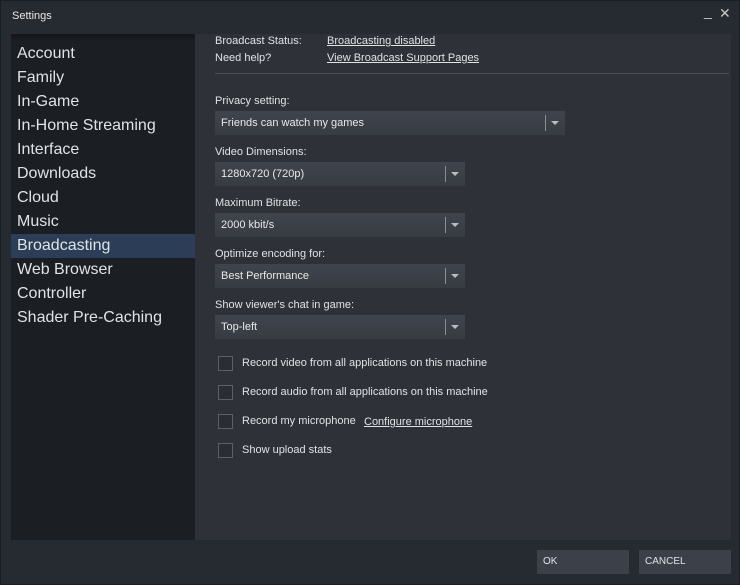 This screenshot has height=585, width=740. I want to click on dimensions-label: Video Dimensions:, so click(261, 152).